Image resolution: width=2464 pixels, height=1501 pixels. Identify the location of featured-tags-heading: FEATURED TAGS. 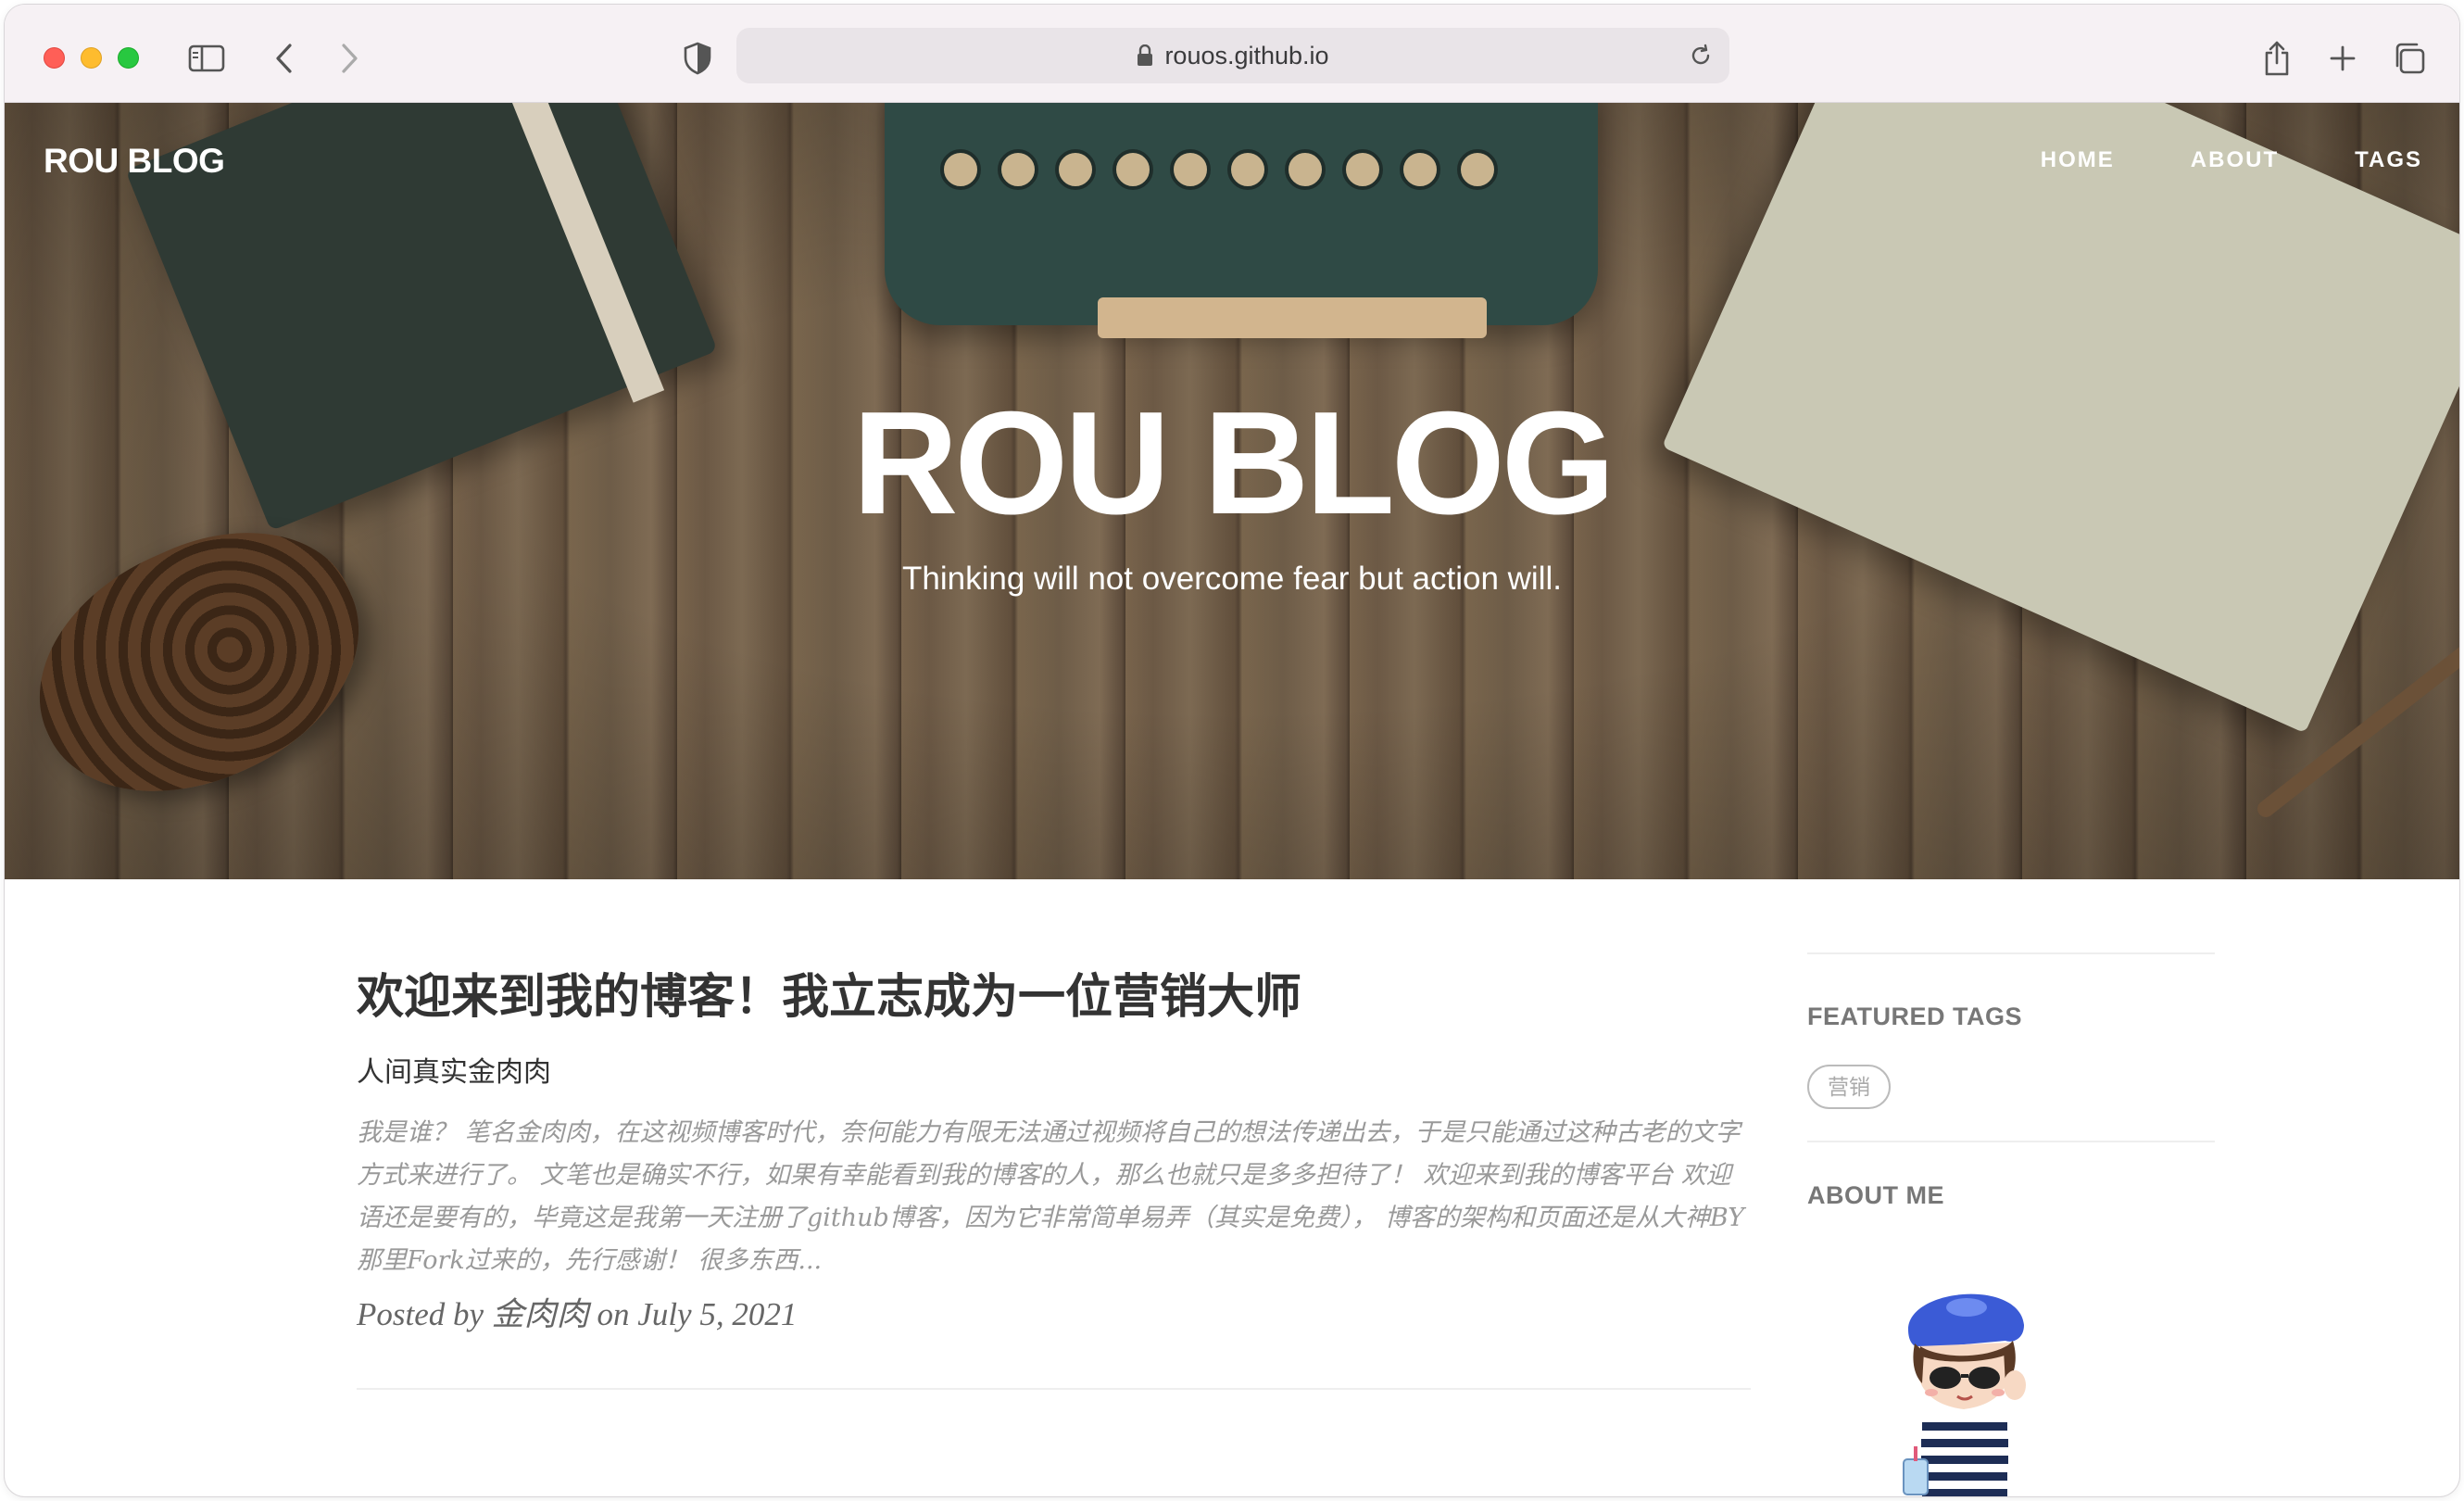
(1915, 1016).